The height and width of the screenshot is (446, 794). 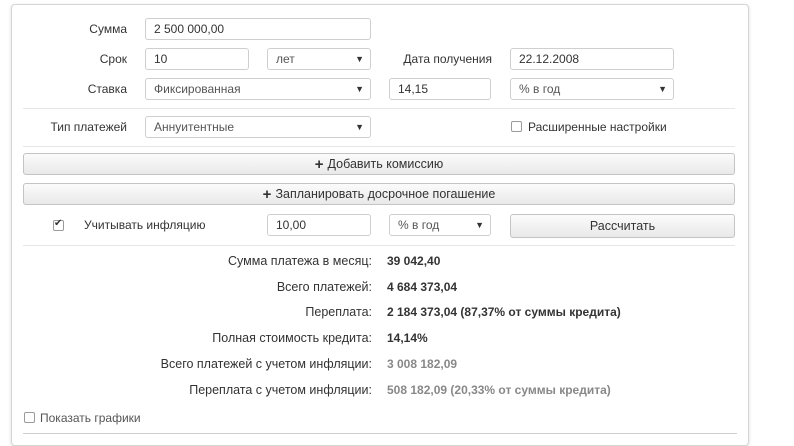 I want to click on date-input: 22.12.2008, so click(x=592, y=59).